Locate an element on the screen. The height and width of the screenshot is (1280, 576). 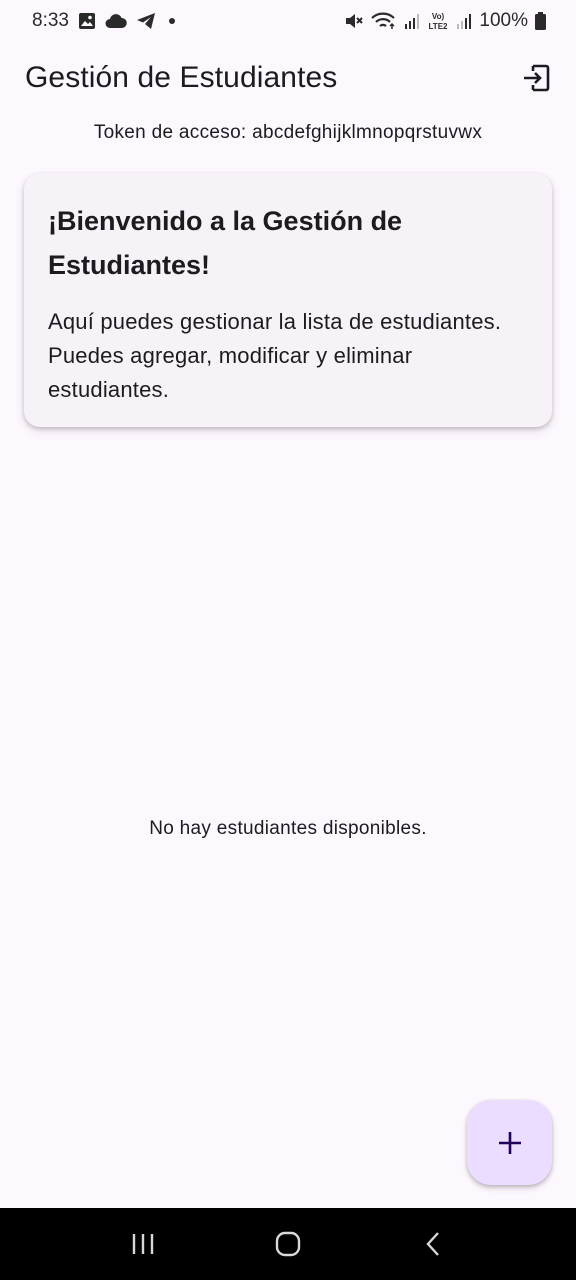
welcome-card-title: ¡Bienvenido a la Gestión de Estudiantes! is located at coordinates (225, 243).